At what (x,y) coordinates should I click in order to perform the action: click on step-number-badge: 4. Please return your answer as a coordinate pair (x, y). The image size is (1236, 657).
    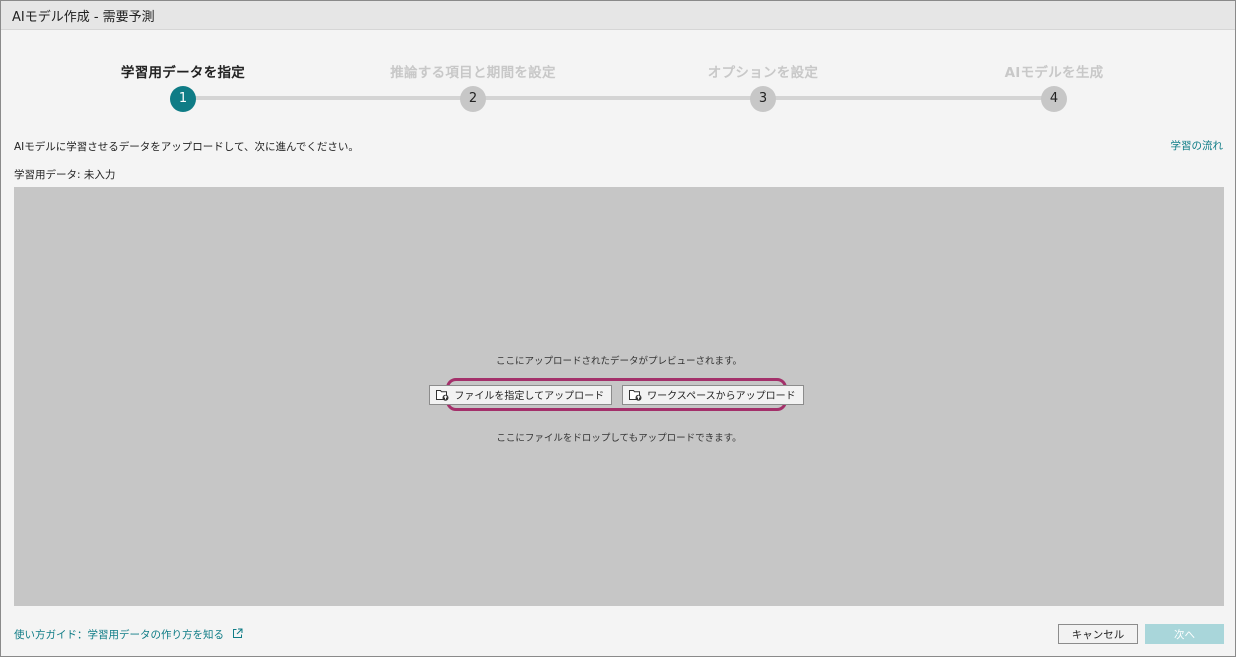
    Looking at the image, I should click on (1054, 99).